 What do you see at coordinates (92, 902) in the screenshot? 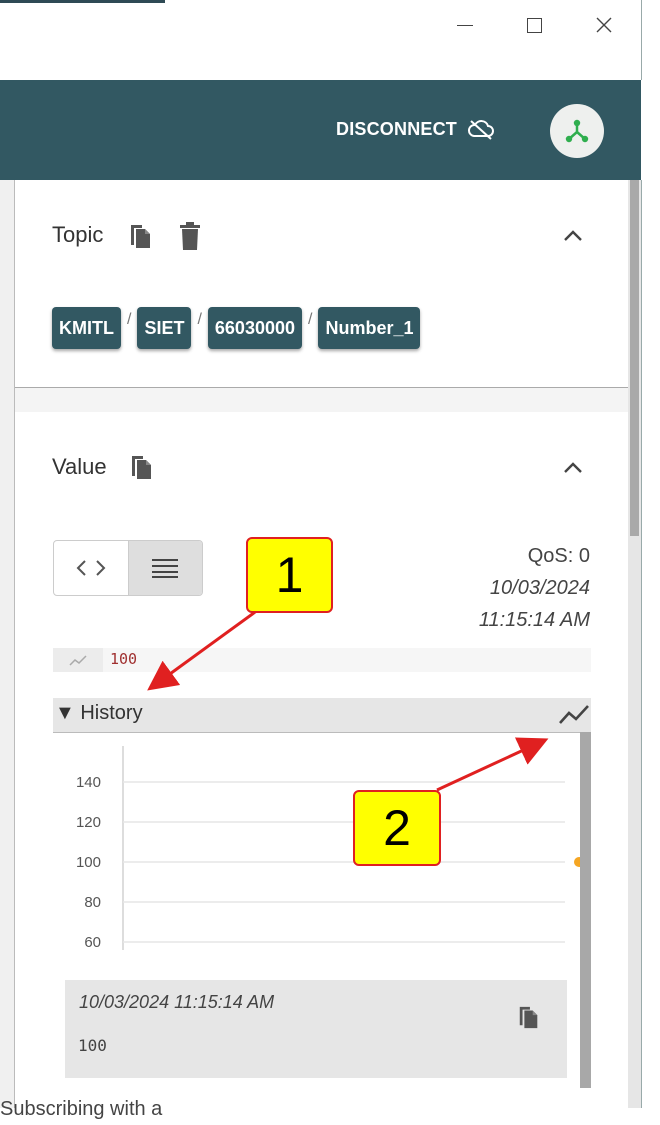
I see `y-tick-label: 80` at bounding box center [92, 902].